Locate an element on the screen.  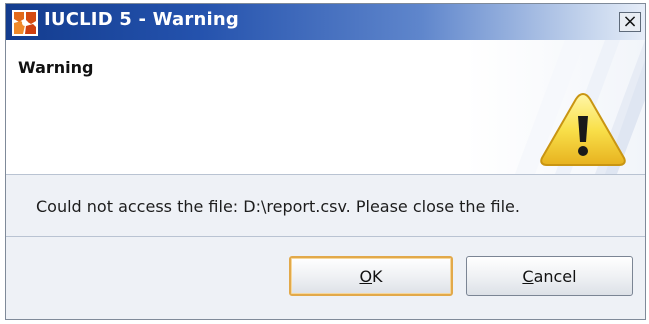
ok-button: OK is located at coordinates (371, 276).